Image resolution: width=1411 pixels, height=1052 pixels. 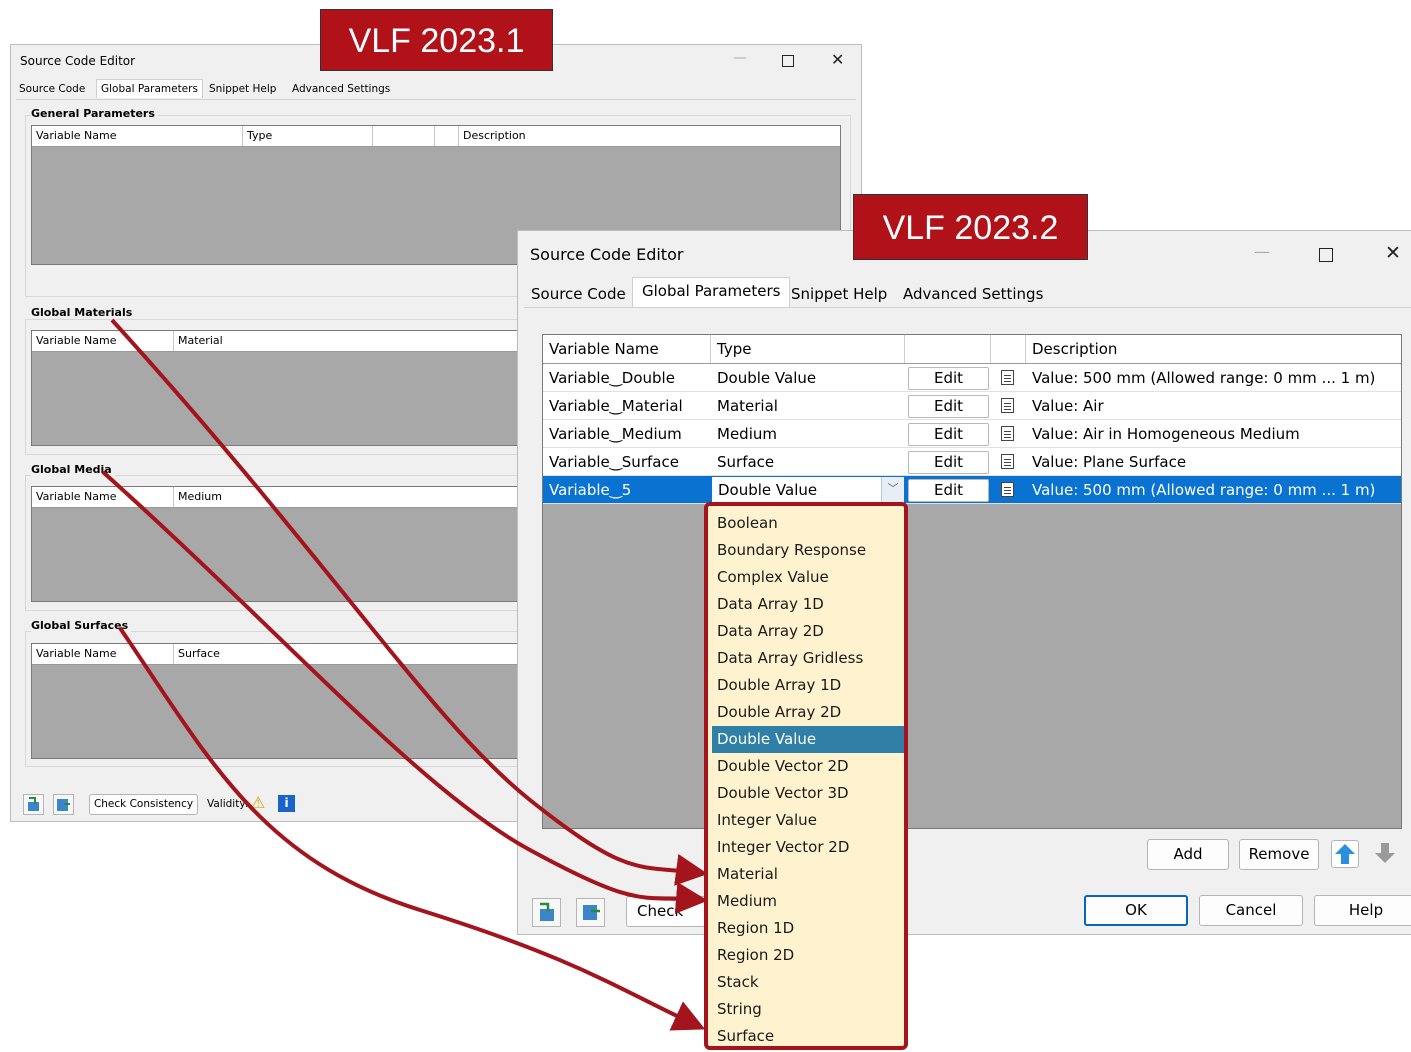 What do you see at coordinates (767, 378) in the screenshot?
I see `type-cell: Double Value` at bounding box center [767, 378].